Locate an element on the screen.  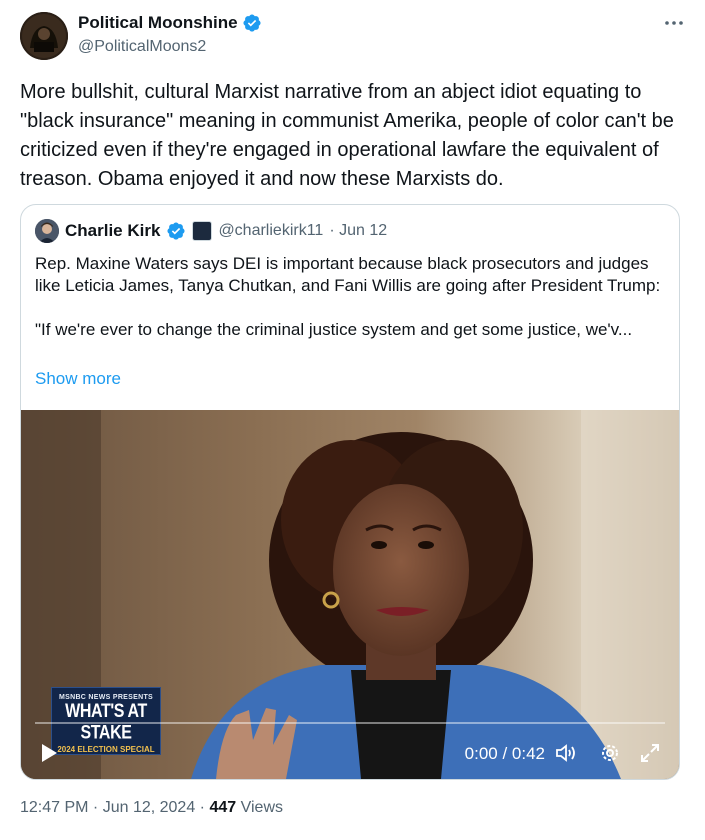
fullscreen-icon is located at coordinates (650, 753).